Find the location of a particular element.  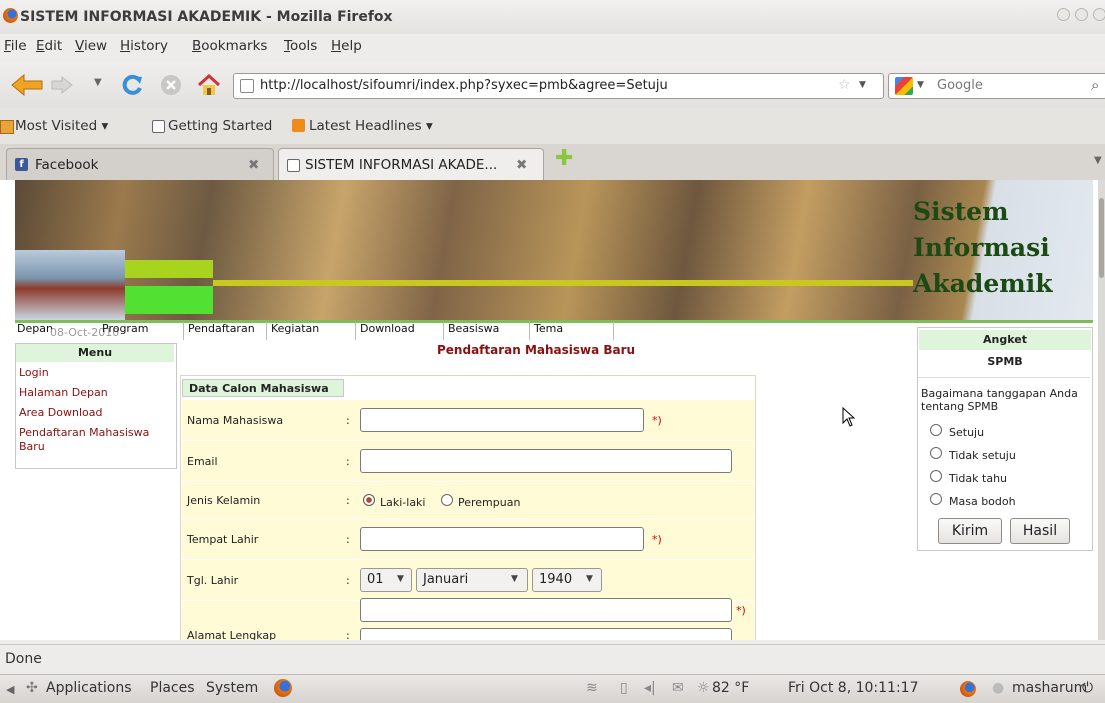

menu-file: File is located at coordinates (15, 46).